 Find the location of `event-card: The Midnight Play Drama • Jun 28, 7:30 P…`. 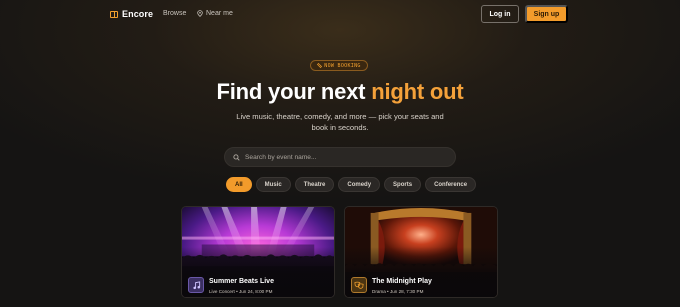

event-card: The Midnight Play Drama • Jun 28, 7:30 P… is located at coordinates (421, 252).